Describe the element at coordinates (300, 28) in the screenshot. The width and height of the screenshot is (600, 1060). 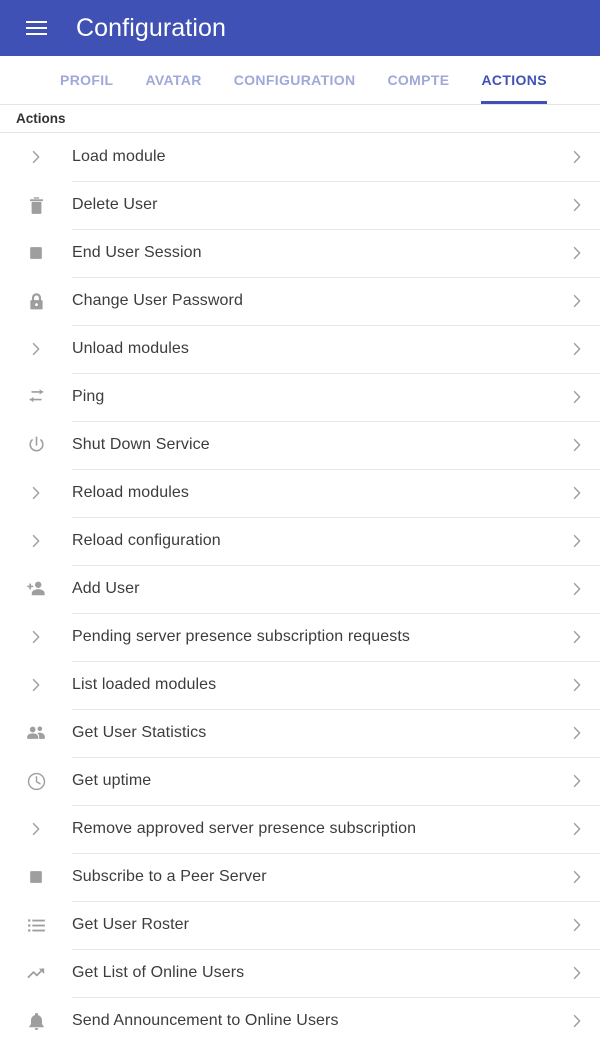
I see `app-bar: Configuration` at that location.